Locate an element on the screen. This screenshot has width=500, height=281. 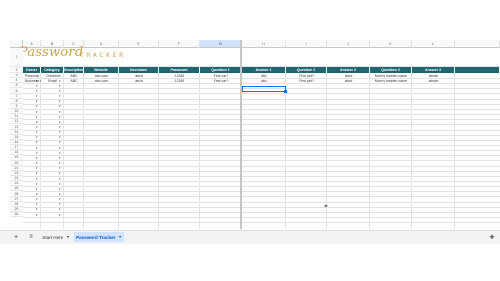
column-header-f: F is located at coordinates (179, 44).